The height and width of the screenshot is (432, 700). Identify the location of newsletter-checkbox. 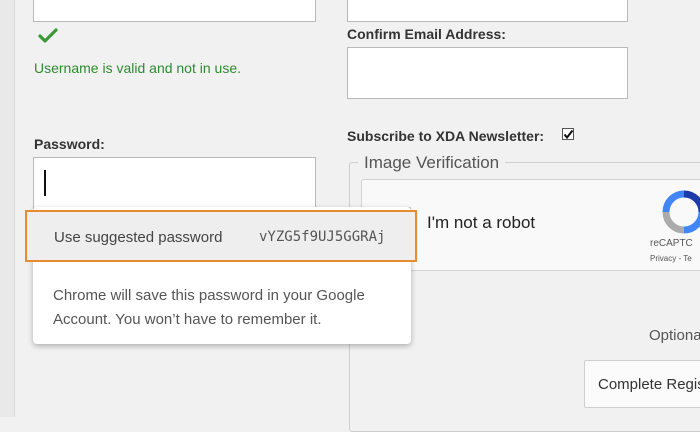
(568, 134).